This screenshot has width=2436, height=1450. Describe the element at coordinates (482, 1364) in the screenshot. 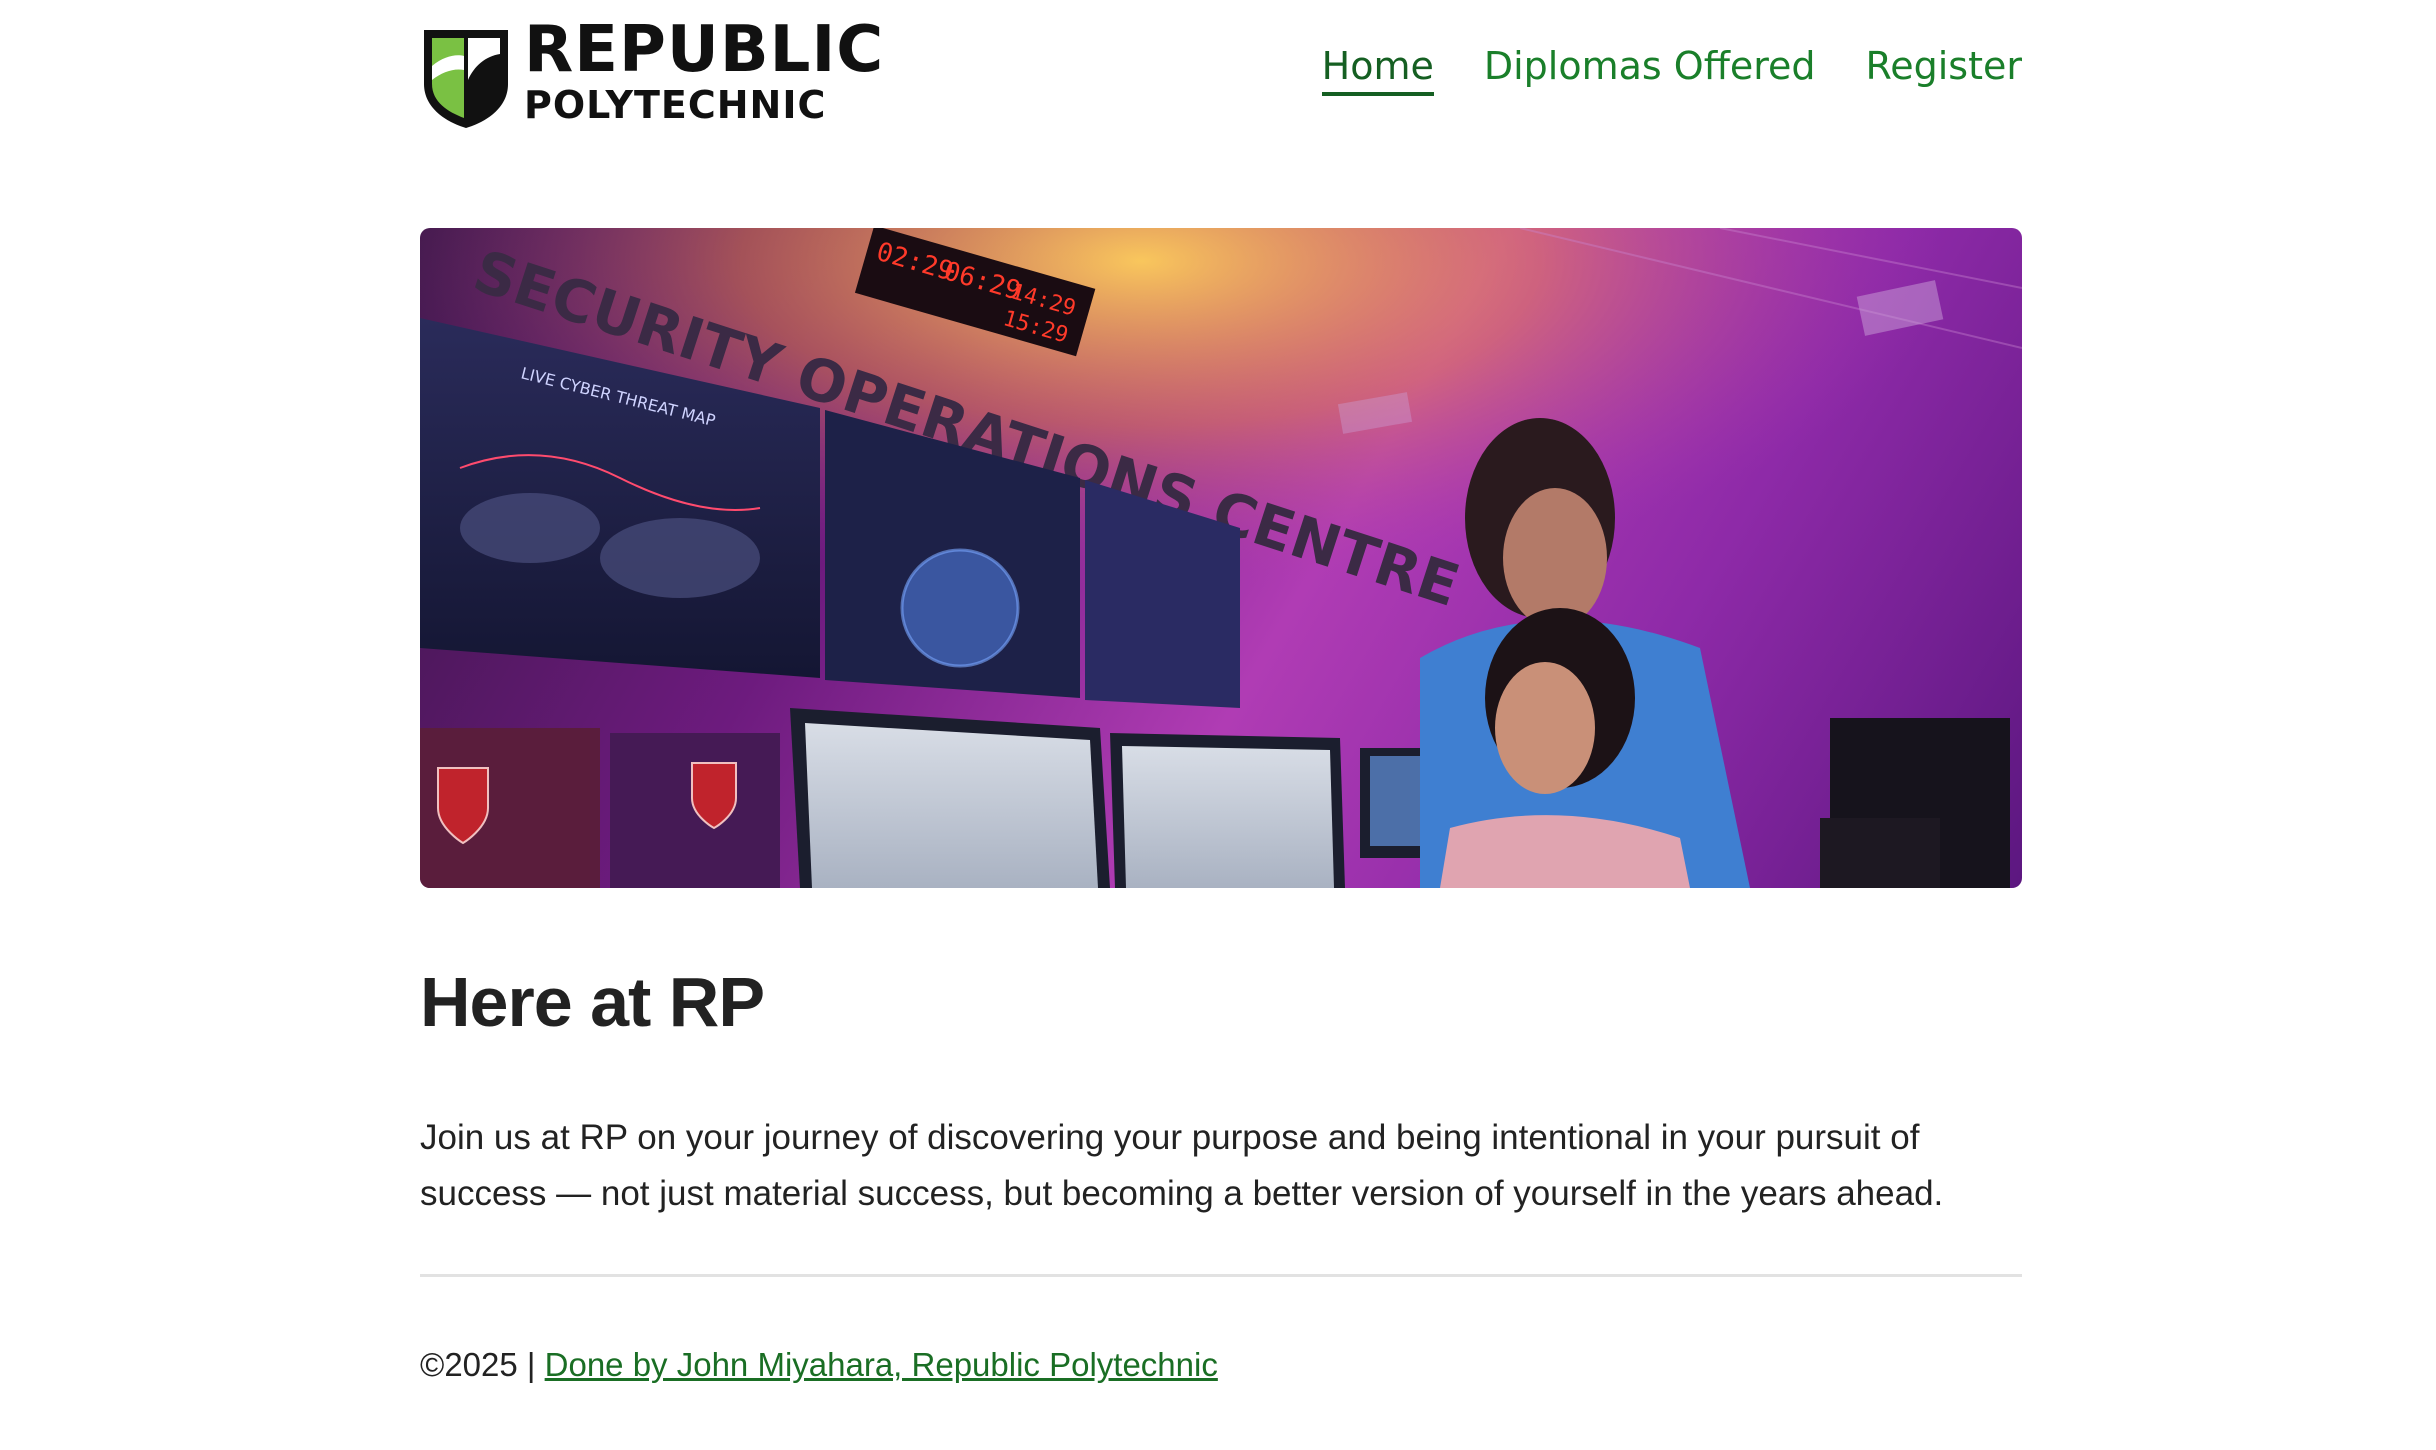

I see `footer-copyright: ©2025 |` at that location.